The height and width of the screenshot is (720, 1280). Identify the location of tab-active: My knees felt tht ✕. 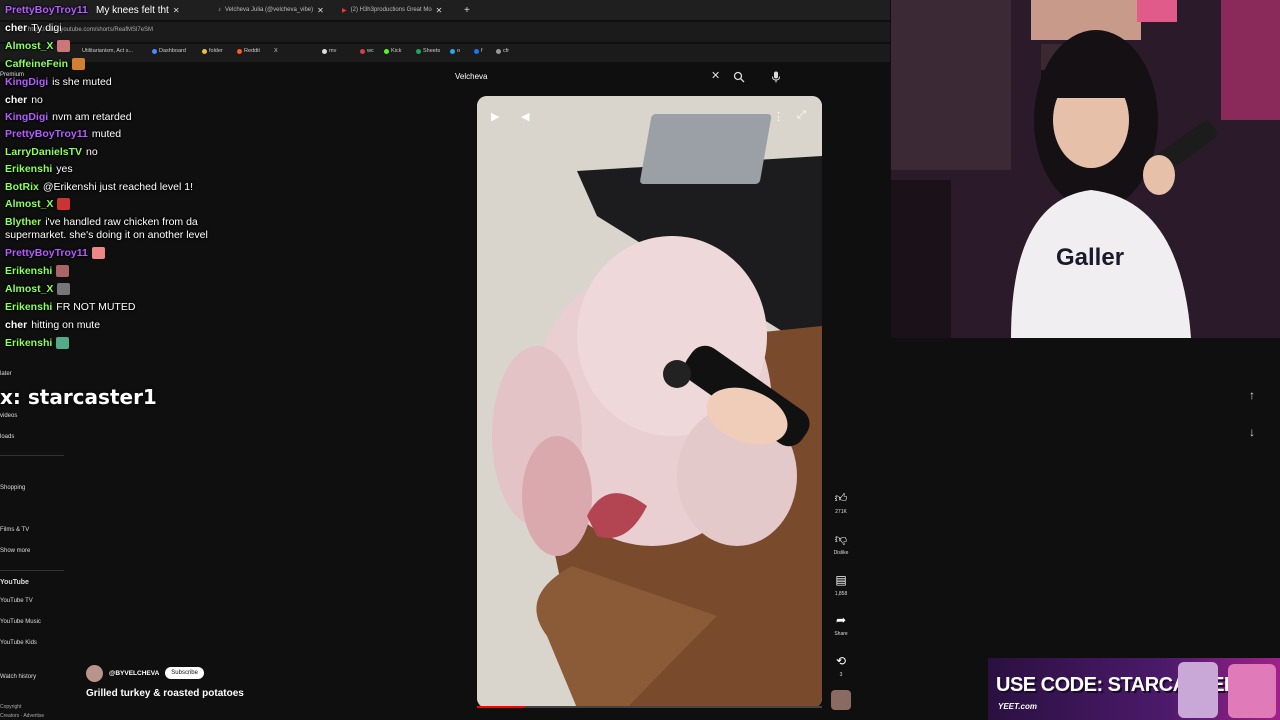
(151, 10).